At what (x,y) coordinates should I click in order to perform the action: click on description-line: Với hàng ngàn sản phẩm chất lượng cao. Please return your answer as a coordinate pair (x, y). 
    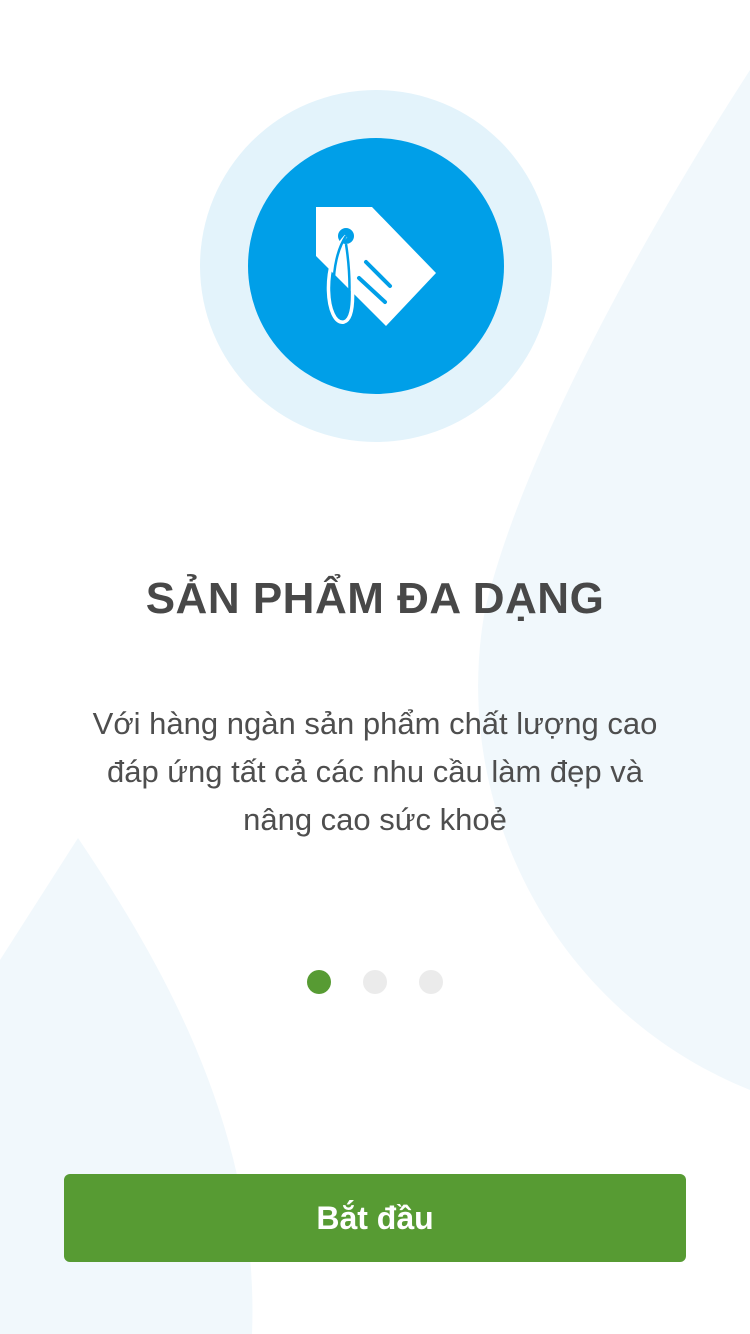
    Looking at the image, I should click on (375, 723).